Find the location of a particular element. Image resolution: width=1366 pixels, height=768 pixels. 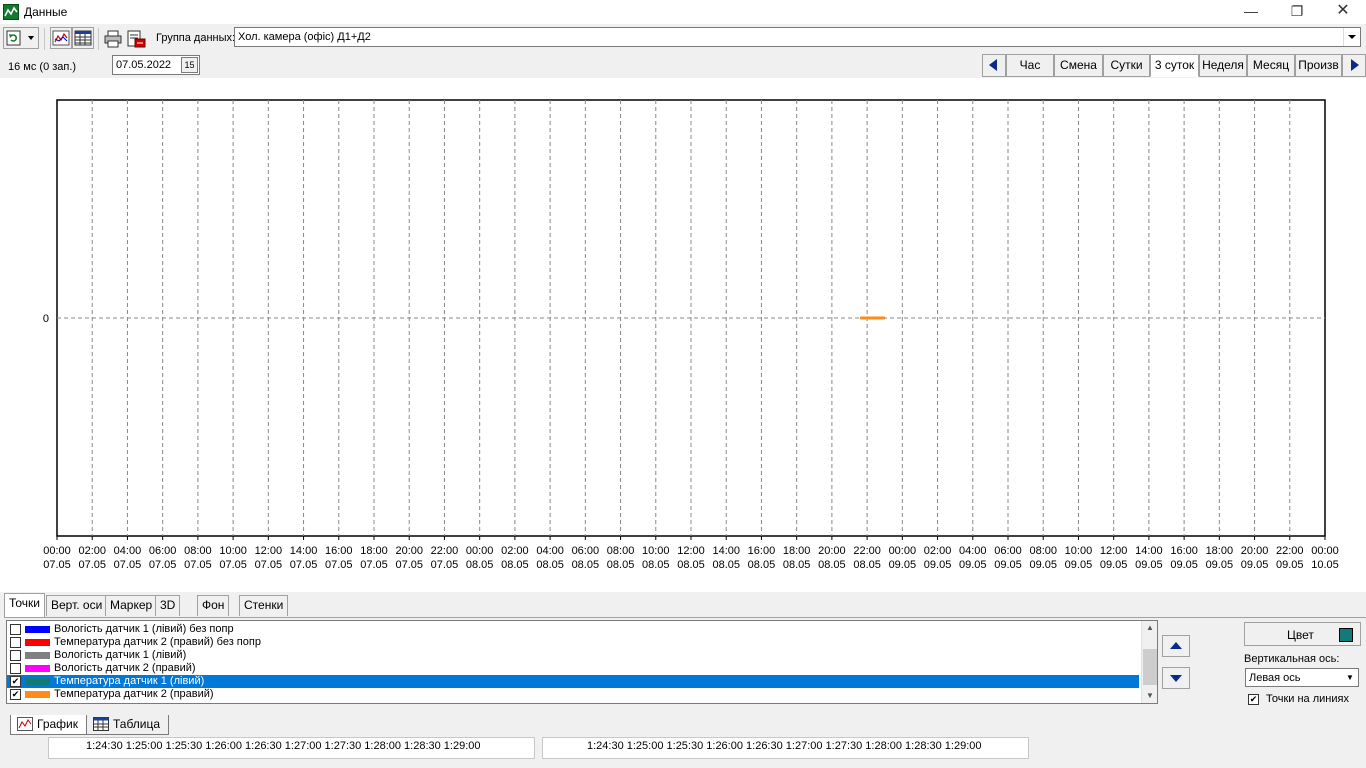

scroll-up-icon: ▲ is located at coordinates (1149, 628).